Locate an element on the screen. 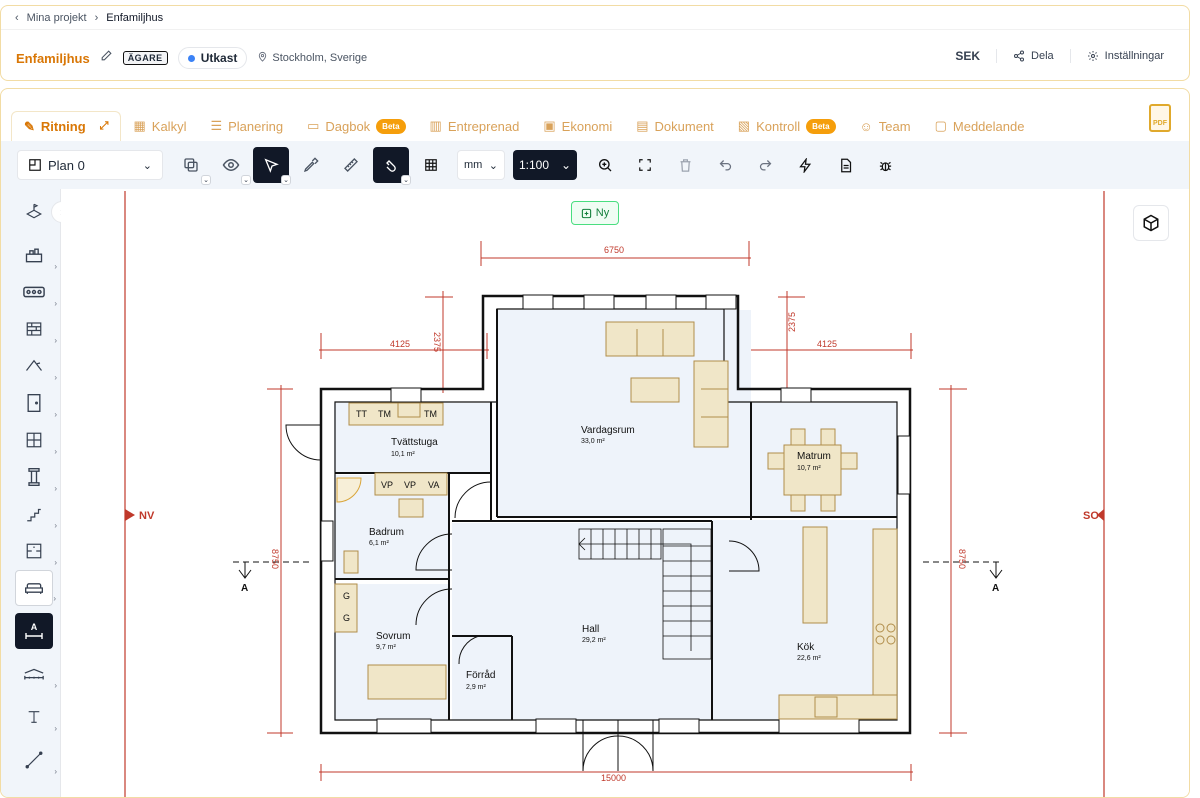  tab-entreprenad: ▥ Entreprenad is located at coordinates (475, 126).